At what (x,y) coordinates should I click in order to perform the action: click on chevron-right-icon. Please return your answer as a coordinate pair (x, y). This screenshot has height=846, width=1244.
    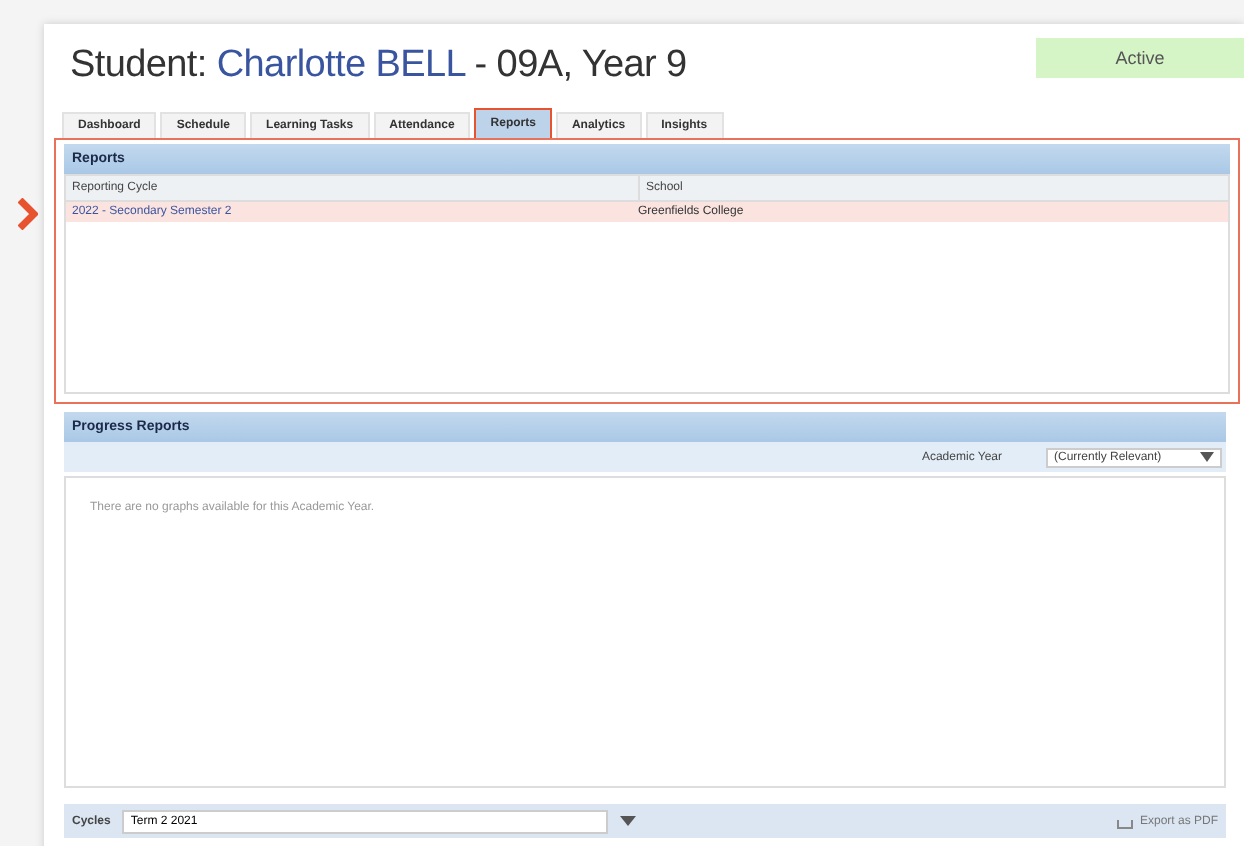
    Looking at the image, I should click on (28, 214).